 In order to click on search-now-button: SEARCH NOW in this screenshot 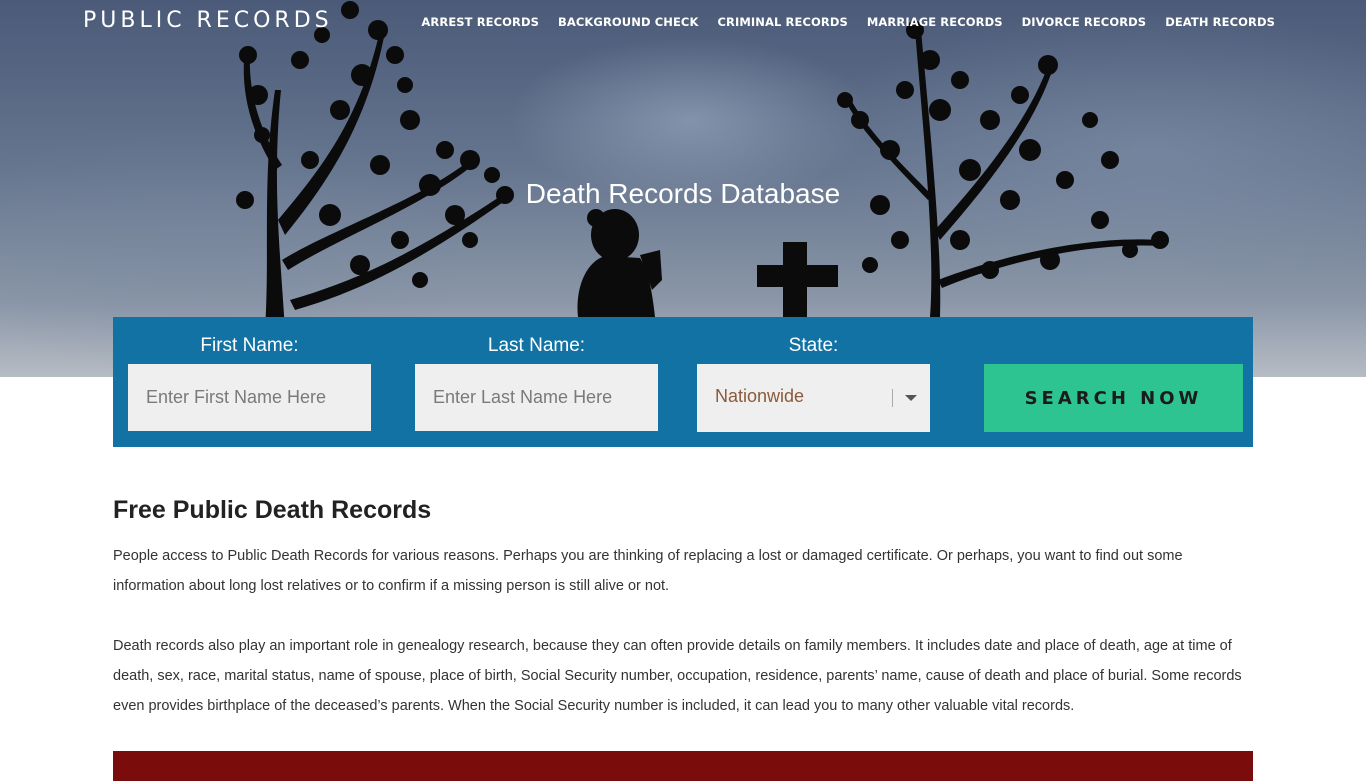, I will do `click(1113, 398)`.